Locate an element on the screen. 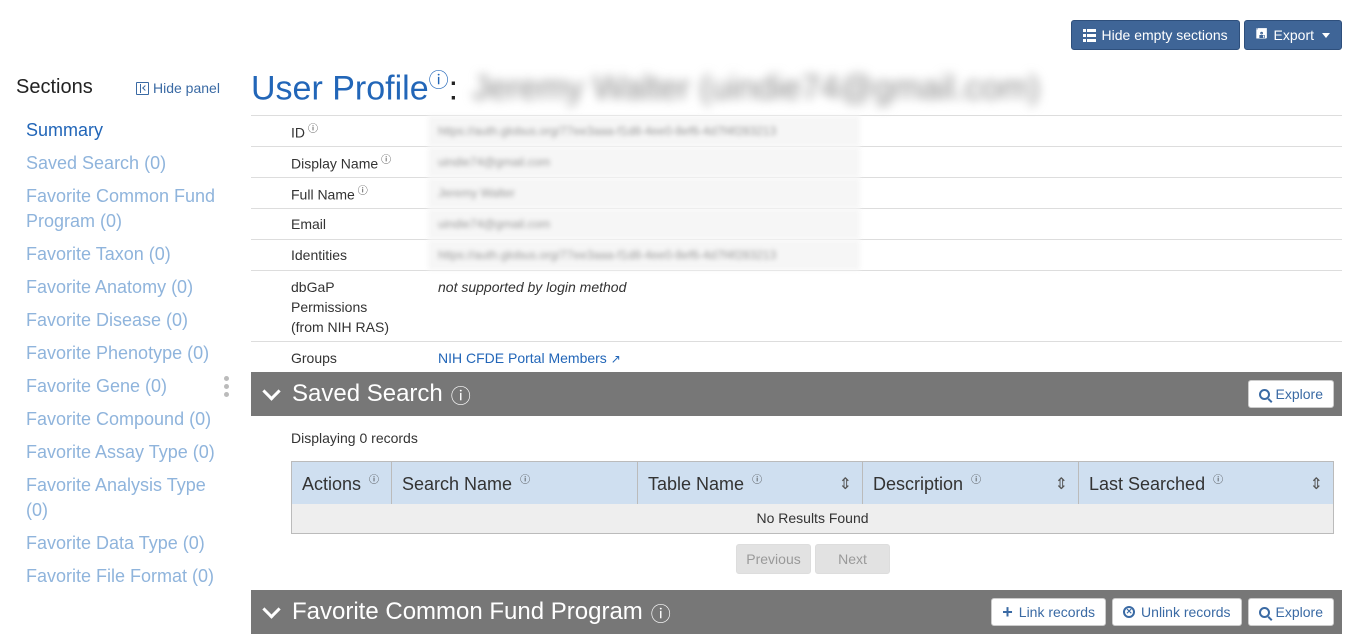 The height and width of the screenshot is (635, 1345). export-label: Export is located at coordinates (1293, 35).